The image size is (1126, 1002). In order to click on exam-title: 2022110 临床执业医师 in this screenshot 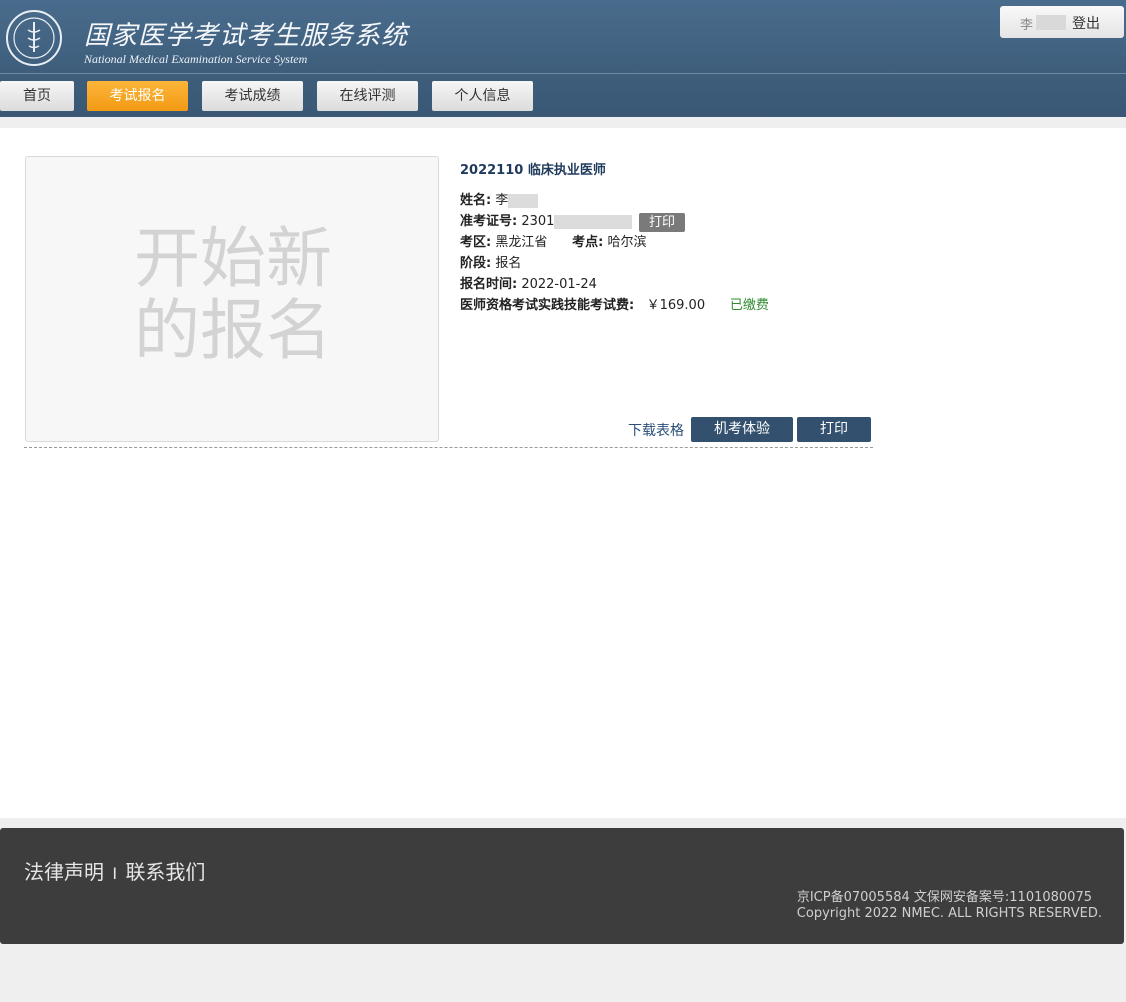, I will do `click(533, 170)`.